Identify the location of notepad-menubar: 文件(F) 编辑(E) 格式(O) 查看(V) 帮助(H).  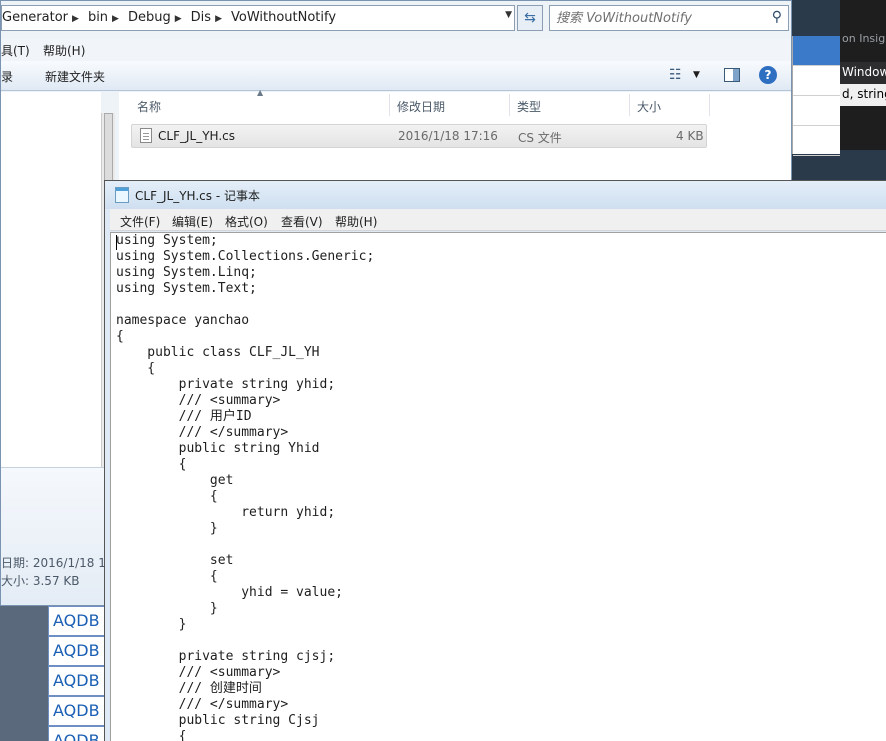
(498, 220).